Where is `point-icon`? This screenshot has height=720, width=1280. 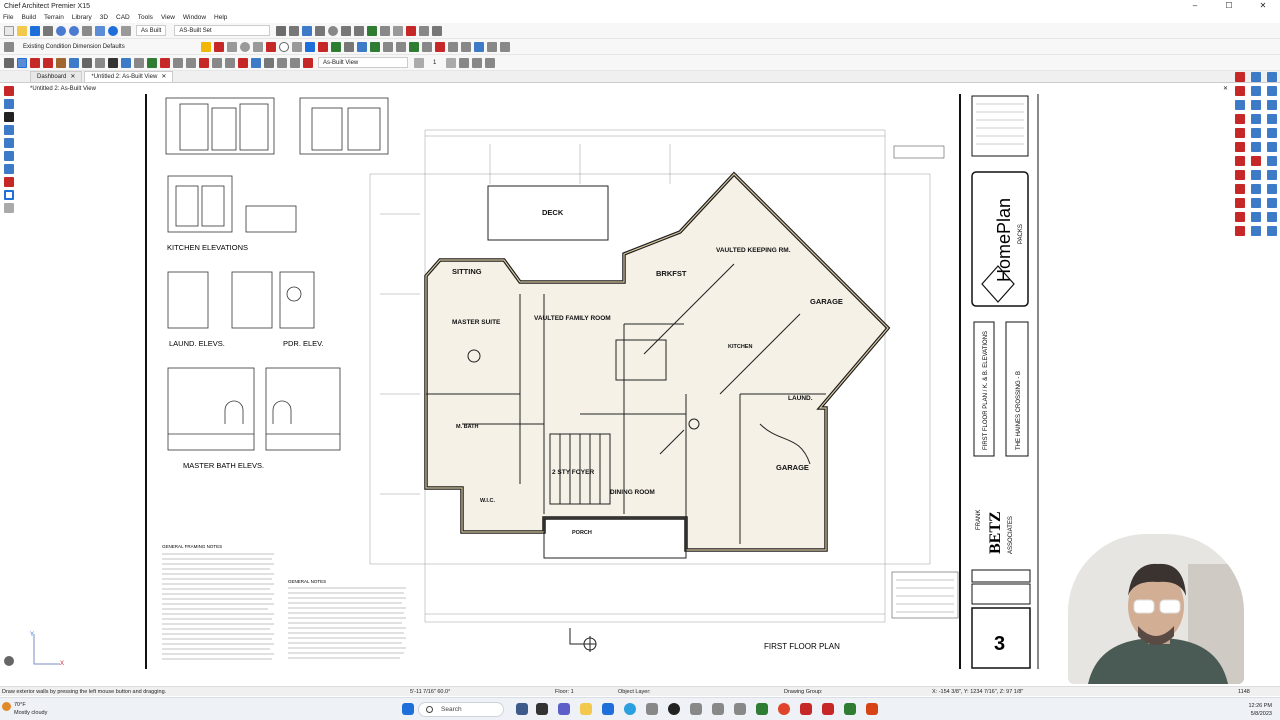 point-icon is located at coordinates (452, 46).